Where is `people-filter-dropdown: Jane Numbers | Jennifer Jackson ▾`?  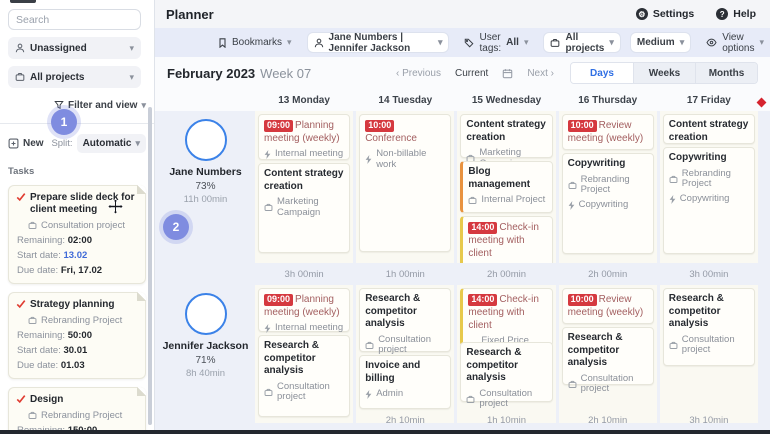
people-filter-dropdown: Jane Numbers | Jennifer Jackson ▾ is located at coordinates (378, 43).